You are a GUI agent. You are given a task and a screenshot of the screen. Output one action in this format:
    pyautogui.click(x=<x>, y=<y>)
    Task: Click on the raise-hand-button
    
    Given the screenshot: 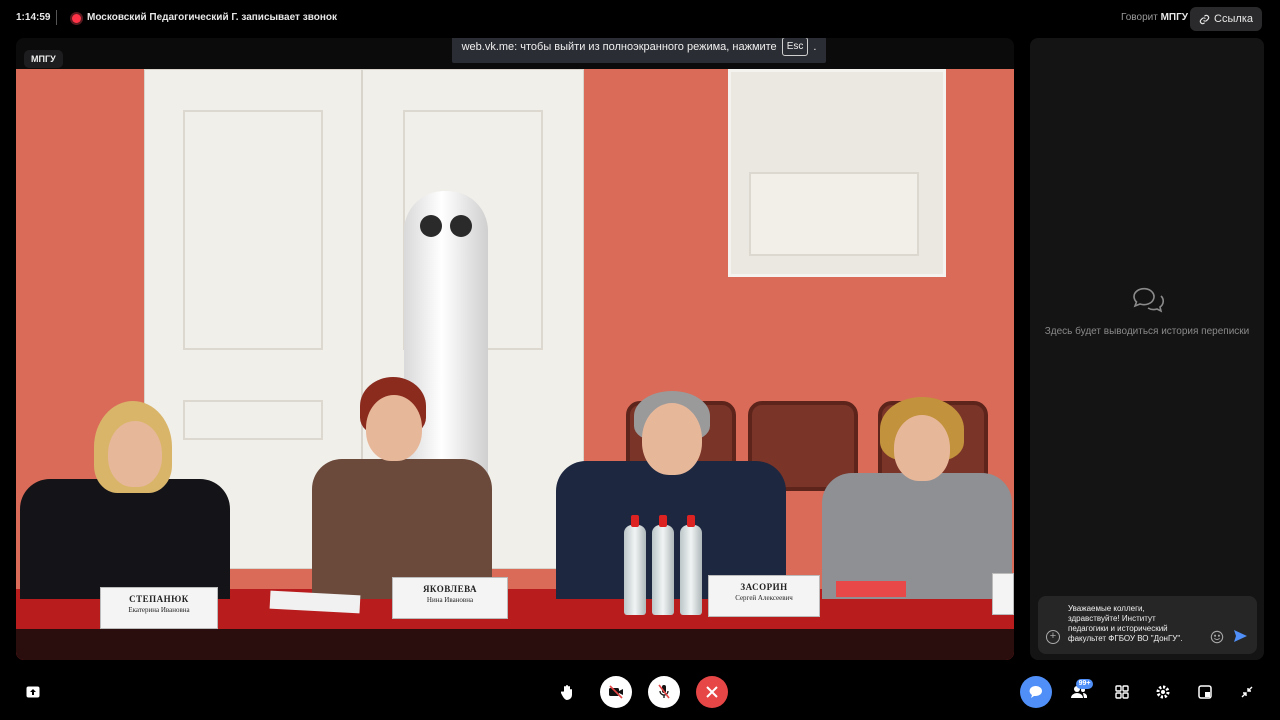 What is the action you would take?
    pyautogui.click(x=568, y=692)
    